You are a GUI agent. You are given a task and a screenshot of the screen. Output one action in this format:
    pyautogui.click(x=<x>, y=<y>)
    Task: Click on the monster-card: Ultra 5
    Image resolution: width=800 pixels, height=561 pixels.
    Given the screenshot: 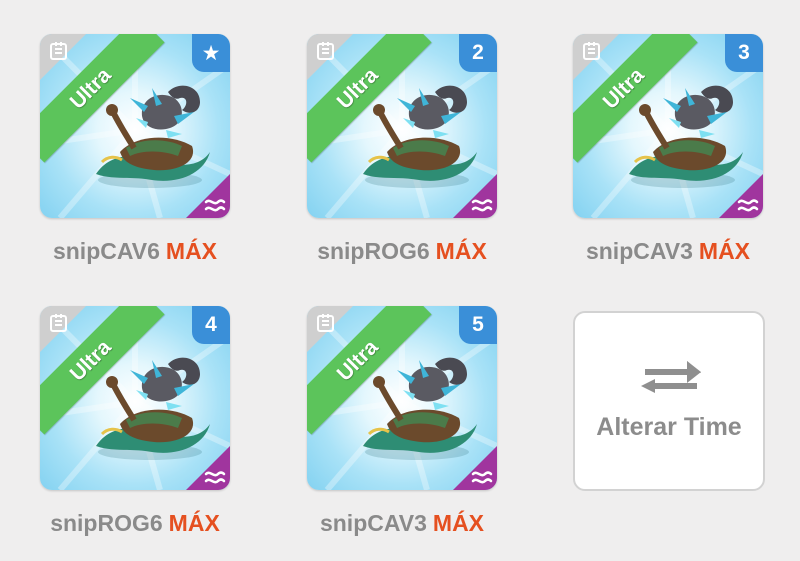 What is the action you would take?
    pyautogui.click(x=402, y=398)
    